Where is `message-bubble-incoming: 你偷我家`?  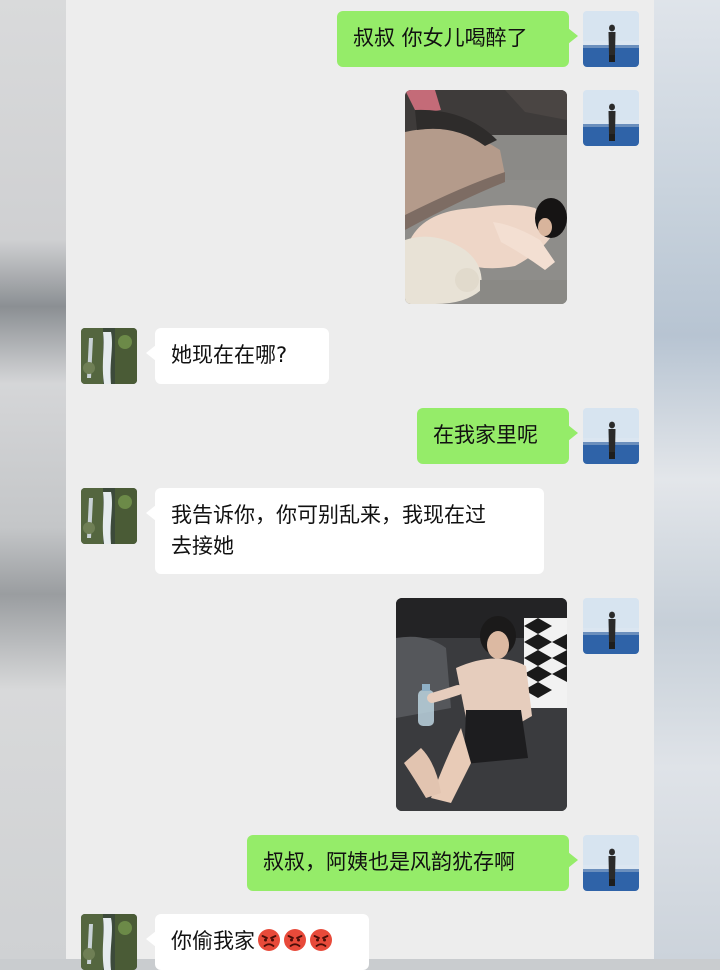 message-bubble-incoming: 你偷我家 is located at coordinates (257, 942).